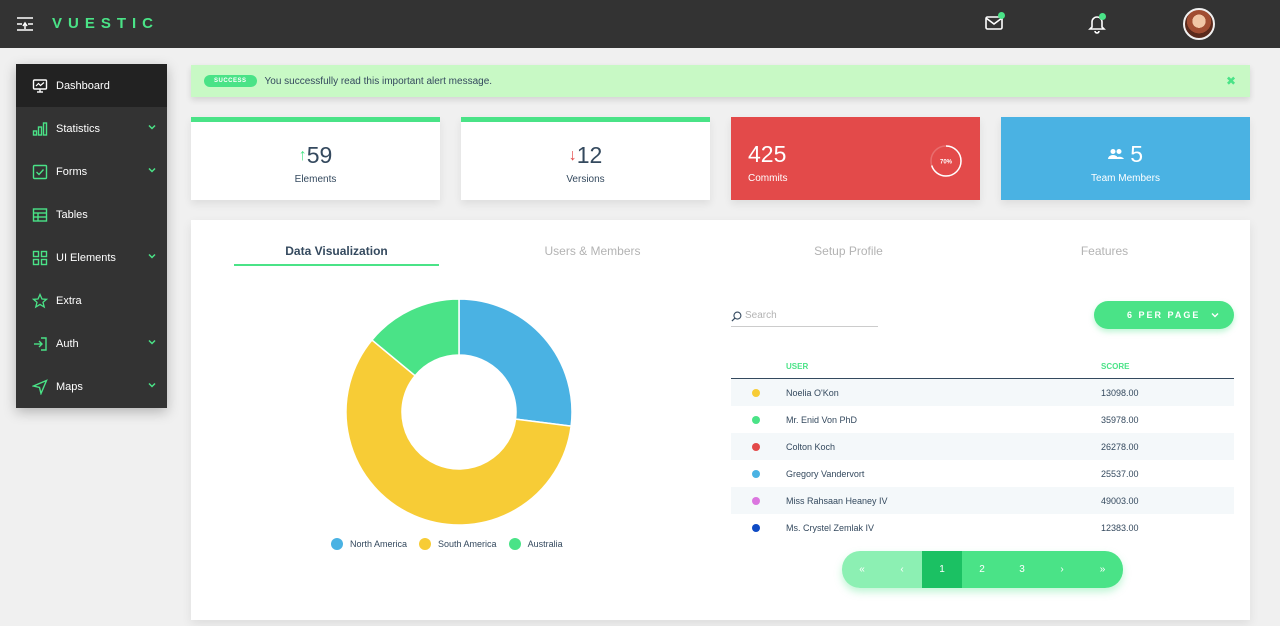 This screenshot has width=1280, height=626. Describe the element at coordinates (302, 155) in the screenshot. I see `arrow-up-icon: ↑` at that location.